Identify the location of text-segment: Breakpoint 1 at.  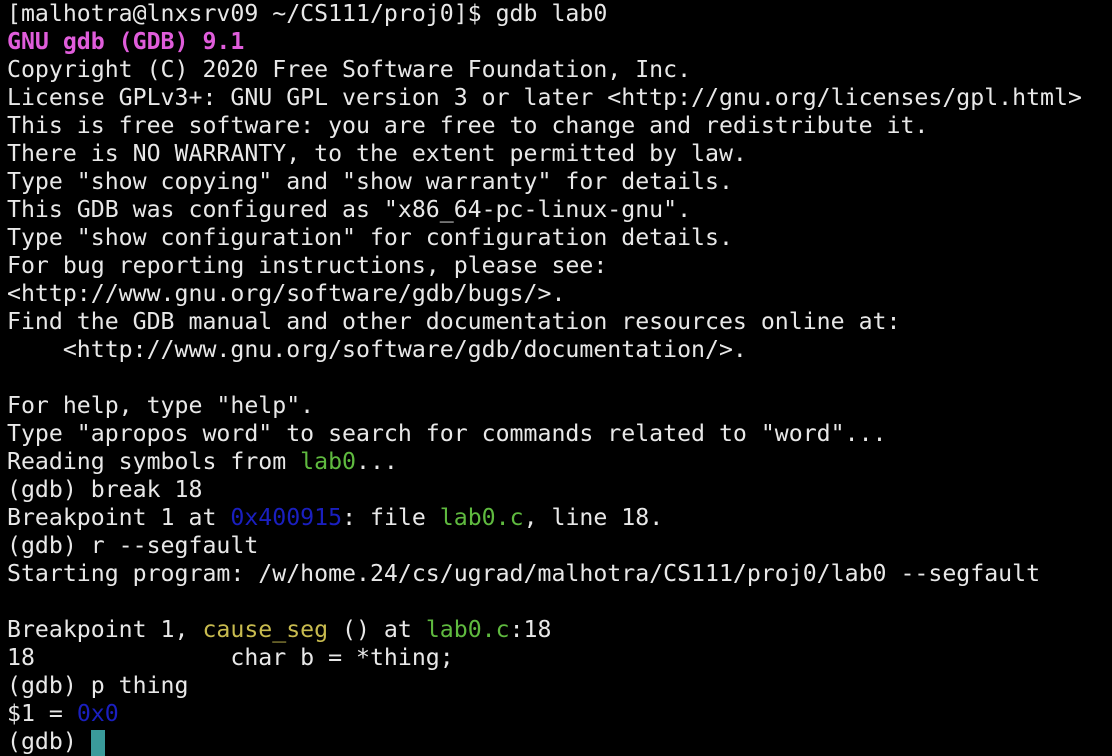
(119, 517).